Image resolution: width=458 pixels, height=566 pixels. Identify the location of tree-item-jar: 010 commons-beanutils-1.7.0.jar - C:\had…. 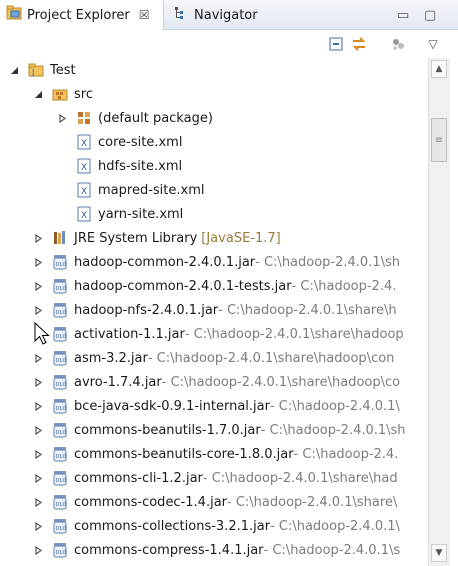
(213, 430).